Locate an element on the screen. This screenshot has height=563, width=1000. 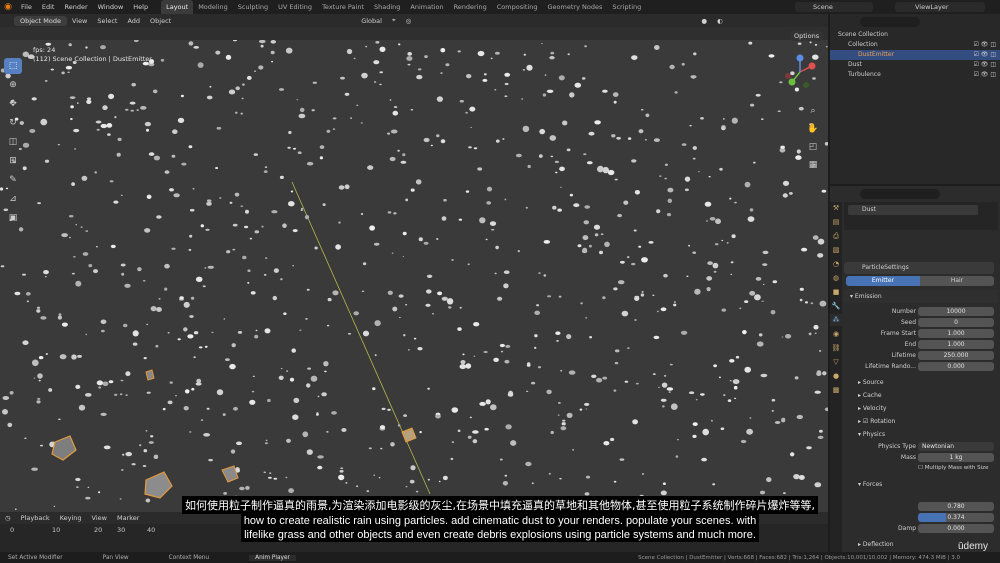
snap-icon: ⌖ is located at coordinates (394, 20).